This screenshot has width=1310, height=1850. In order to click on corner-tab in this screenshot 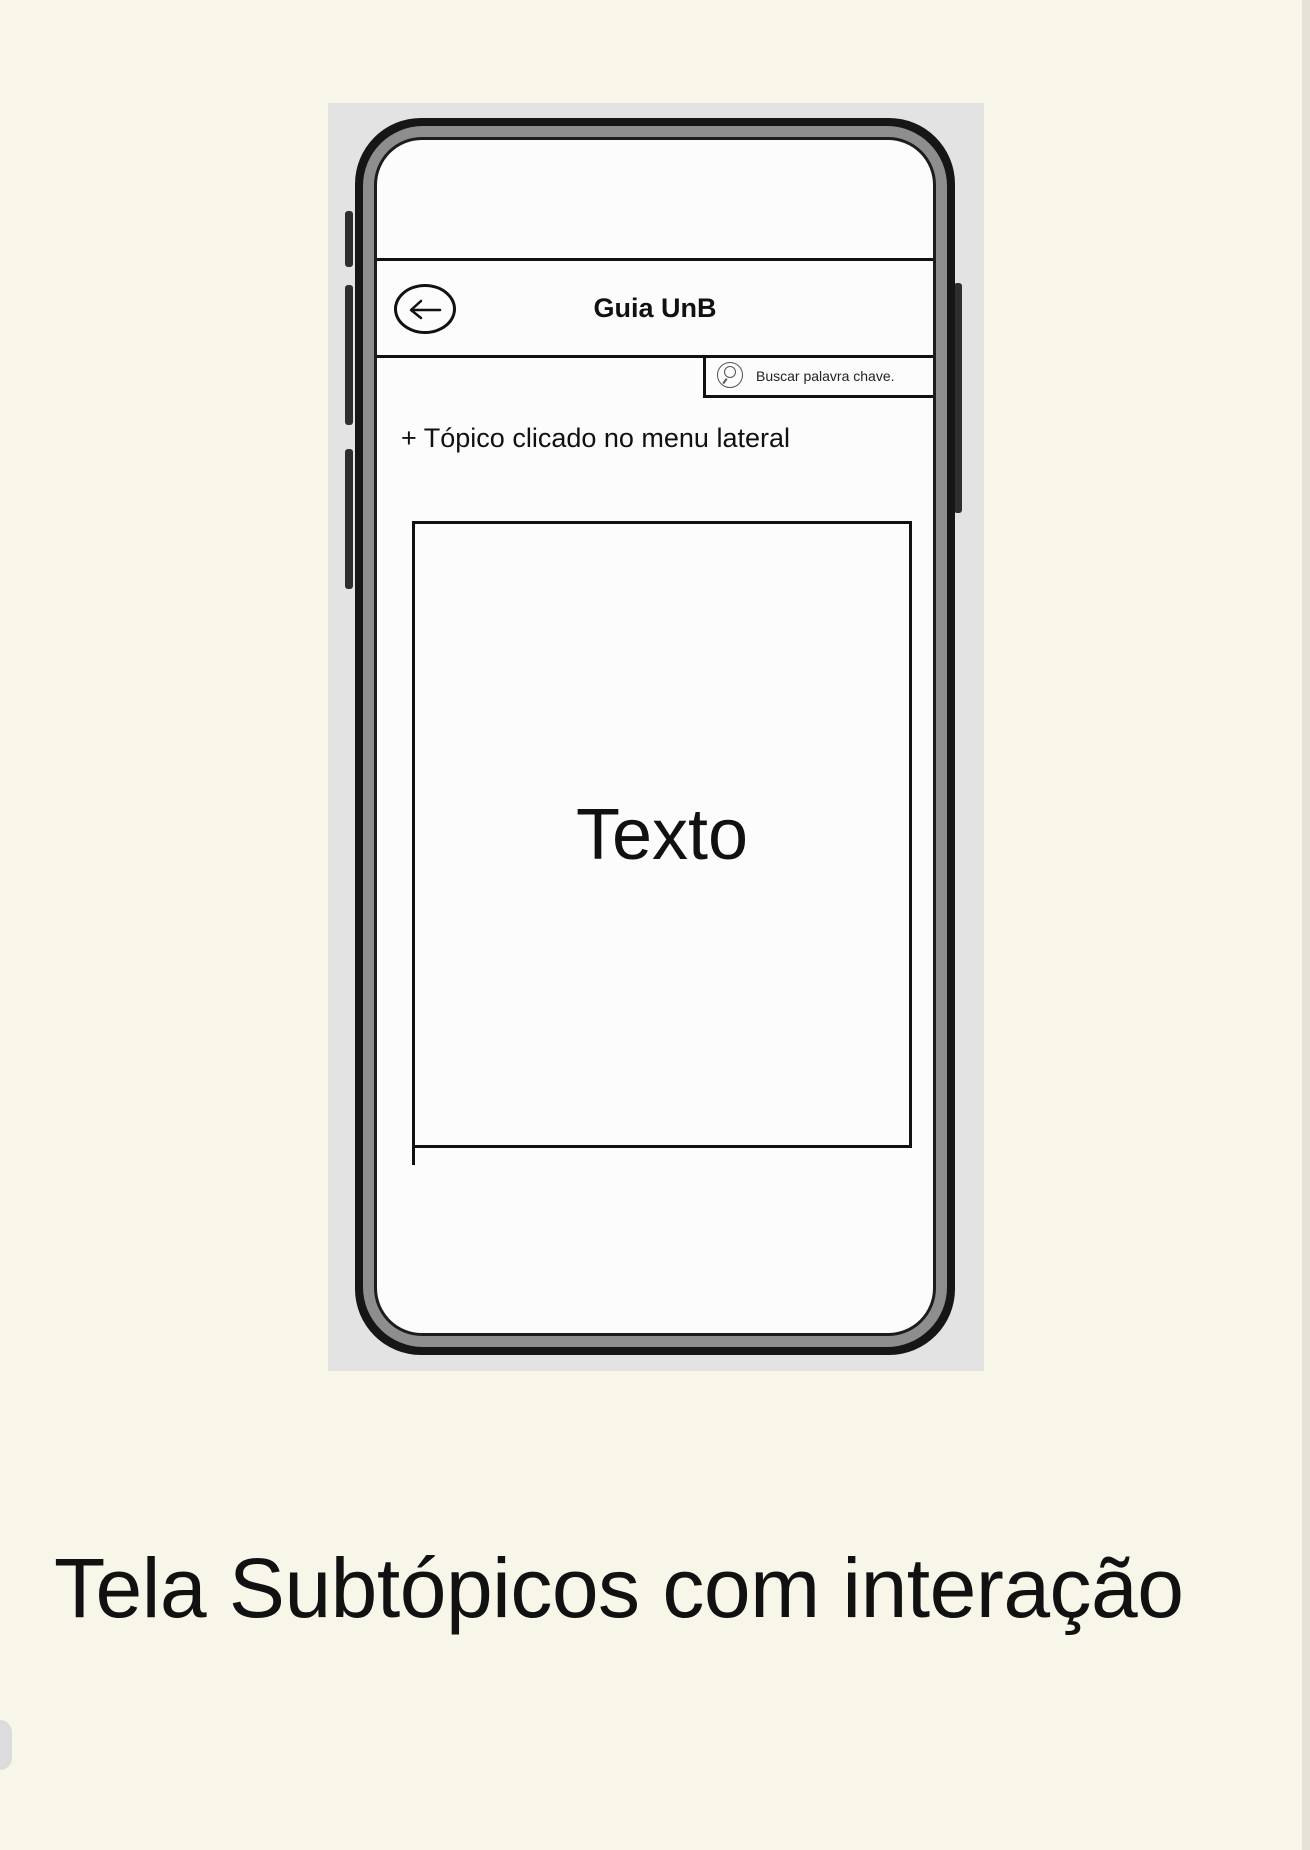, I will do `click(6, 1745)`.